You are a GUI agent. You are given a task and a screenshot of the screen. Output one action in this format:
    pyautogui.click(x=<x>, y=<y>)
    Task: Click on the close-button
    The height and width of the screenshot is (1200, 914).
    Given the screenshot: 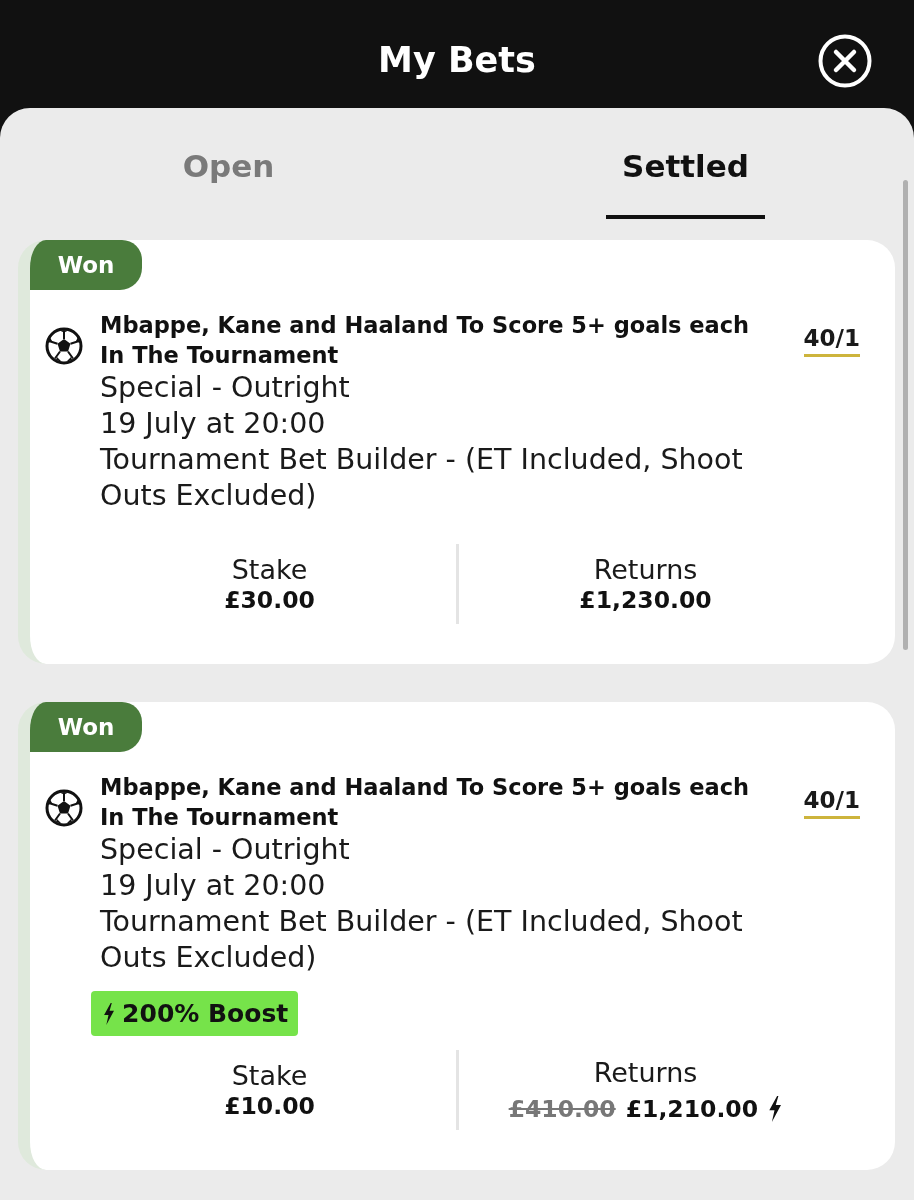 What is the action you would take?
    pyautogui.click(x=845, y=61)
    